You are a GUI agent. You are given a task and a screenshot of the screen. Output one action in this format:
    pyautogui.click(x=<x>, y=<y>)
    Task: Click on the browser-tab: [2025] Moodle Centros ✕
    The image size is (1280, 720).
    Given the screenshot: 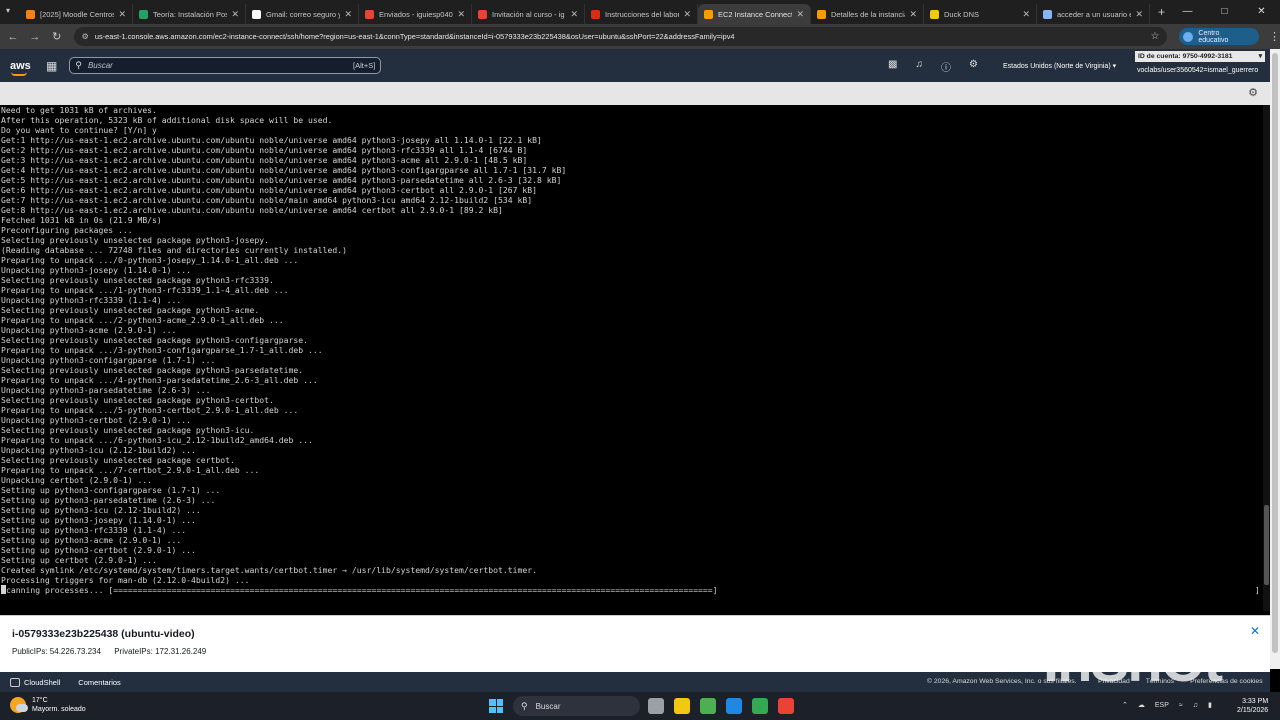 What is the action you would take?
    pyautogui.click(x=76, y=14)
    